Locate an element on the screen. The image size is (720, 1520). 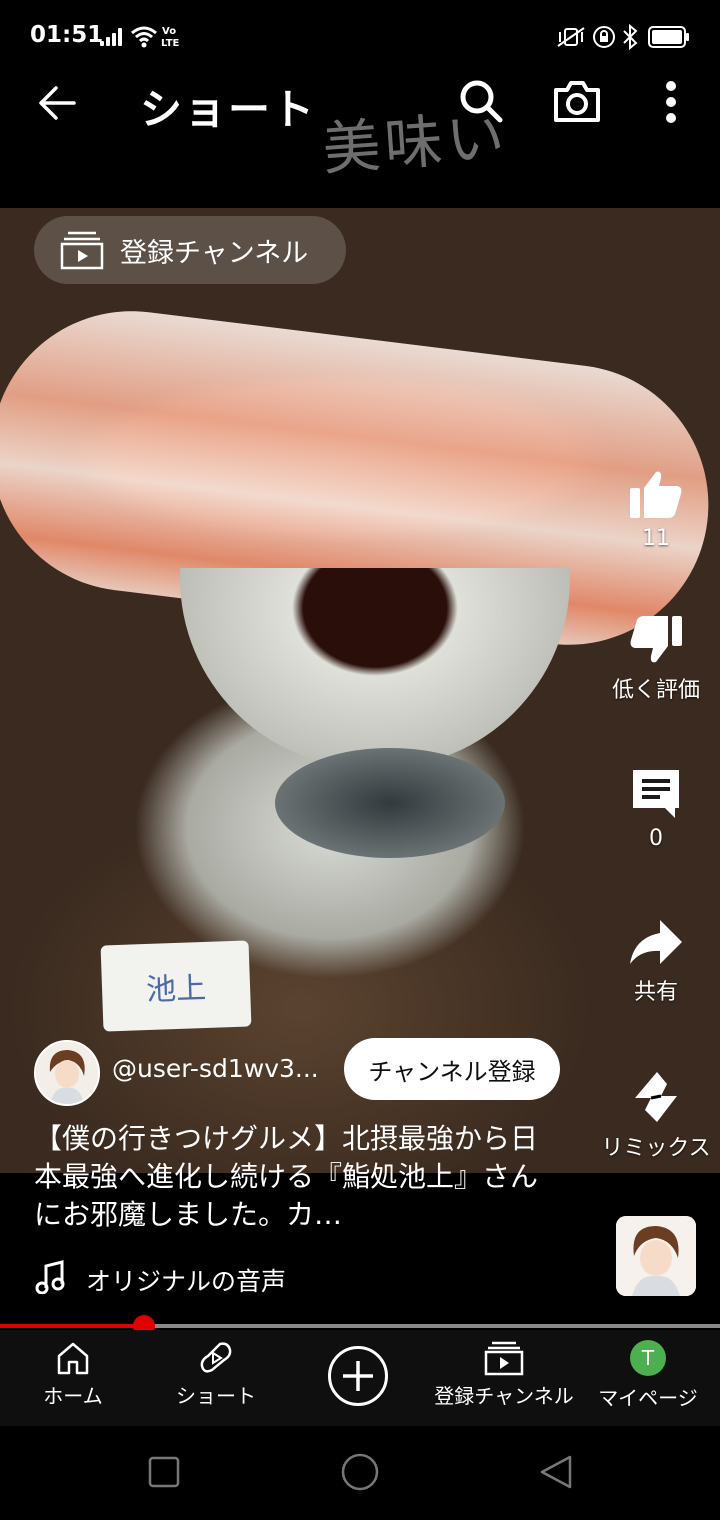
comments-button: 0 is located at coordinates (656, 808).